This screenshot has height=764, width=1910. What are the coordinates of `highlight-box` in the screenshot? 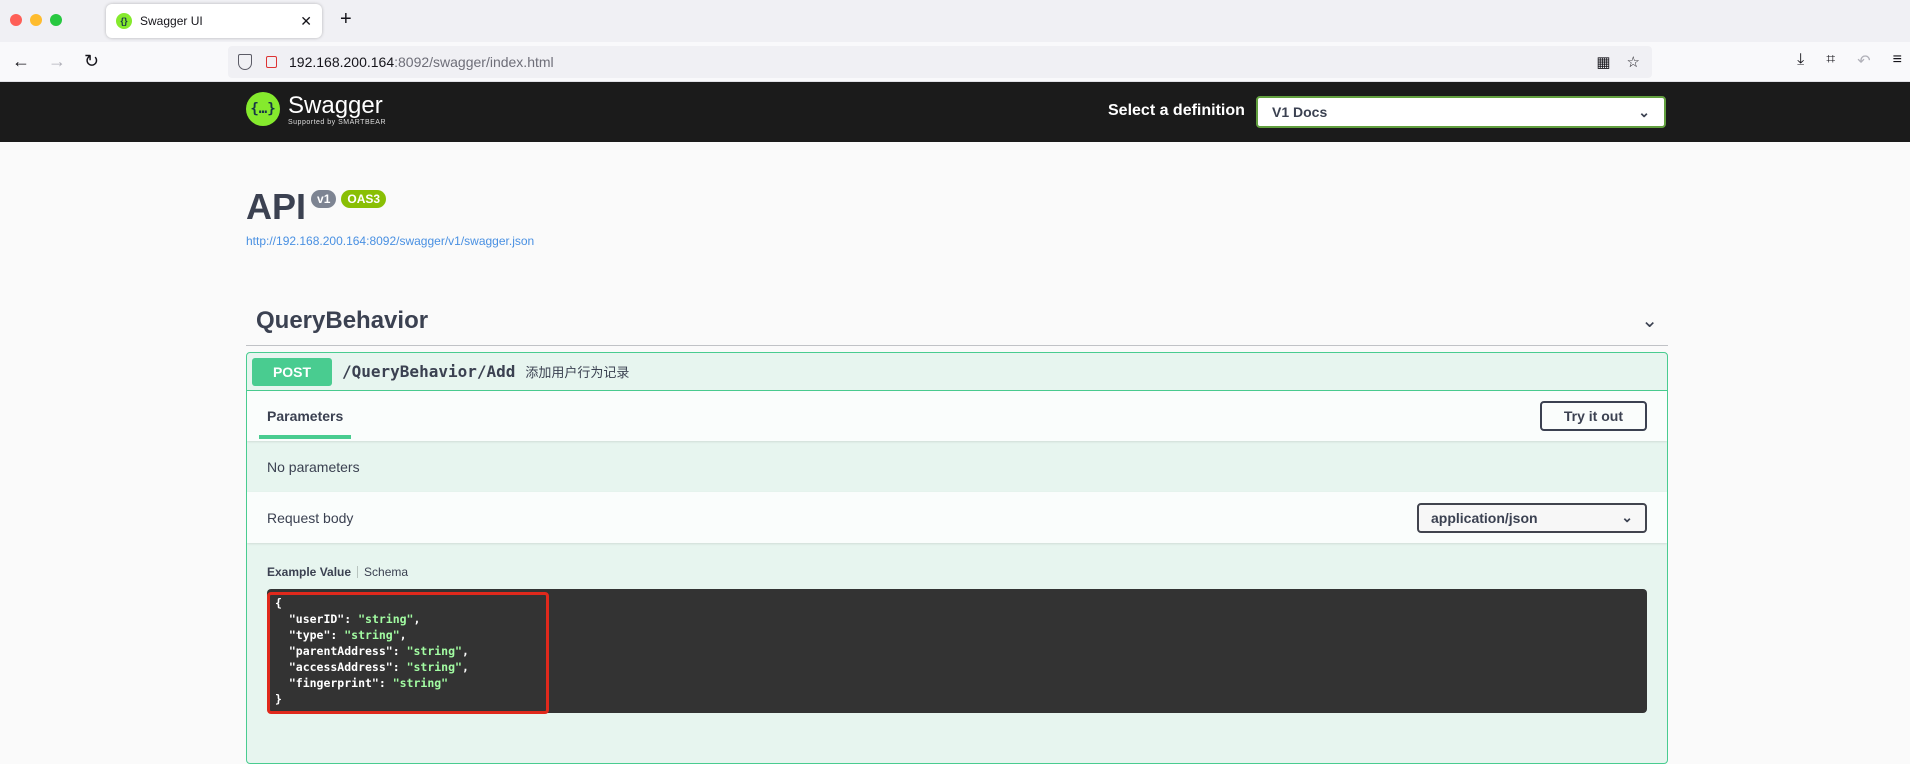 It's located at (408, 653).